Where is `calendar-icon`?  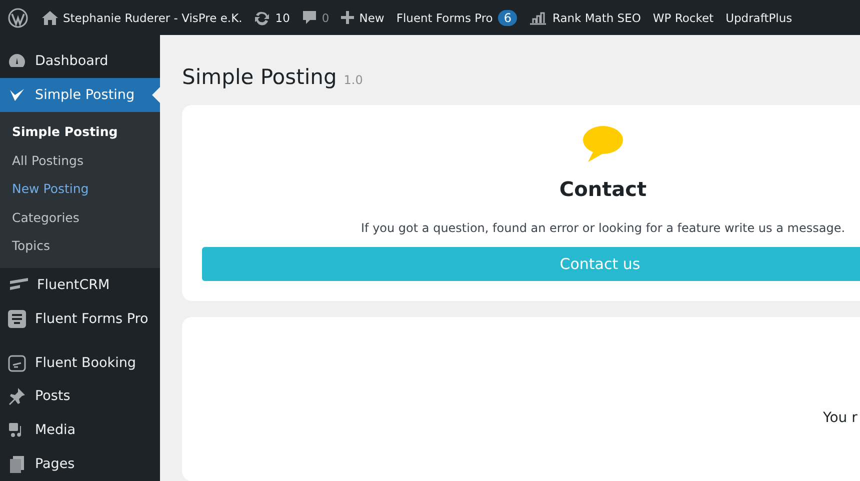
calendar-icon is located at coordinates (17, 363).